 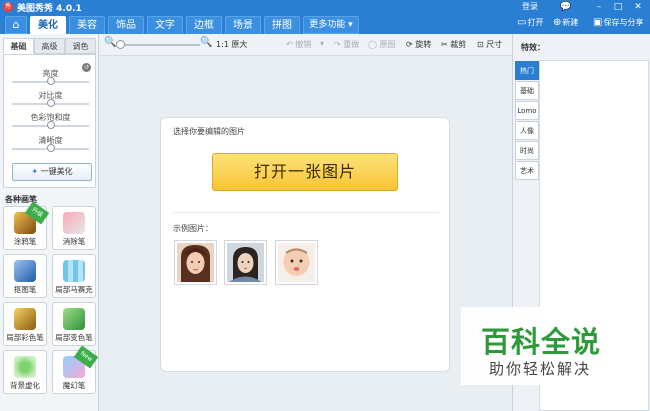 I want to click on effect-category-portrait: 人像, so click(x=527, y=130).